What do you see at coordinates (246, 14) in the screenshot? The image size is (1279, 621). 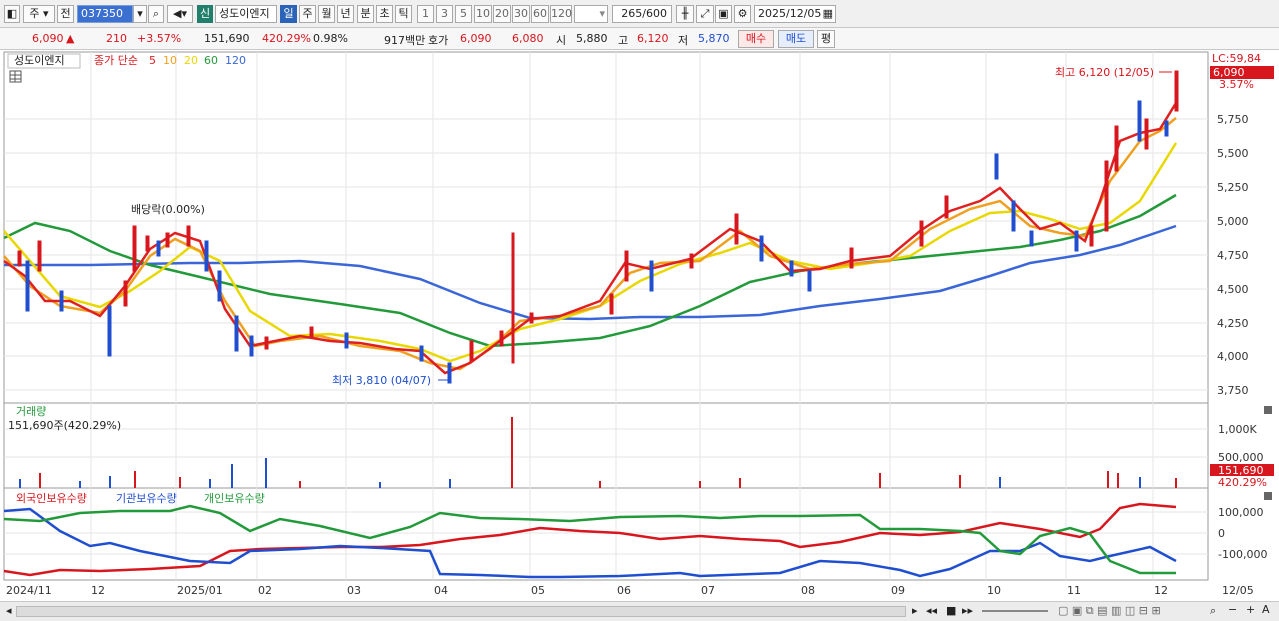 I see `stock-name-field: 성도이엔지` at bounding box center [246, 14].